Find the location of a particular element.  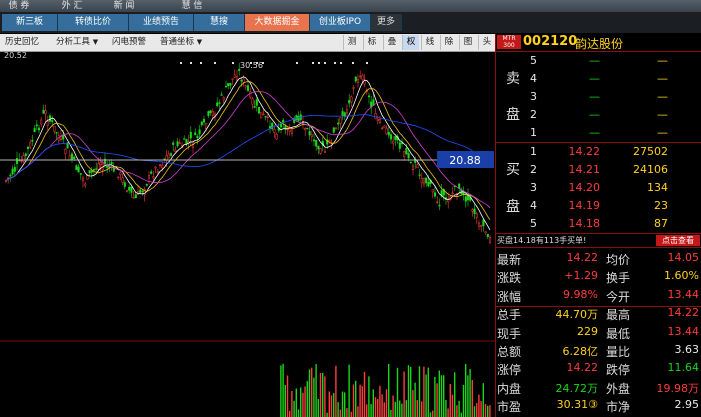

normal-coords-dropdown: 普通坐标 ▼ is located at coordinates (181, 42).